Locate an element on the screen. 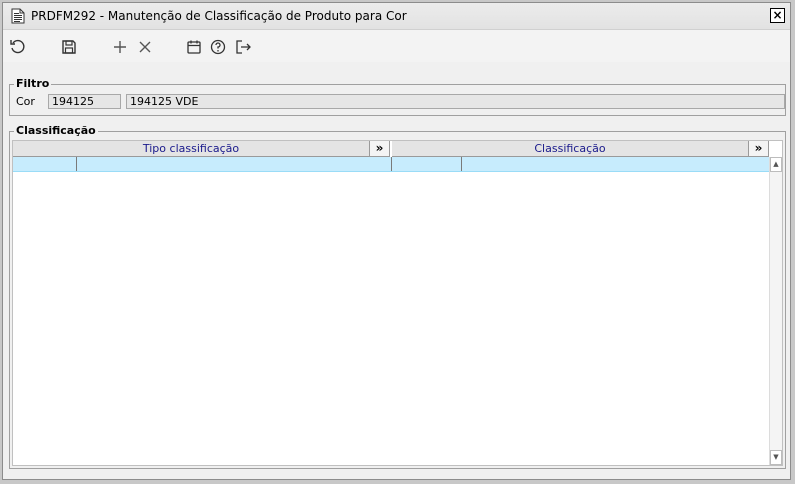 The image size is (795, 484). vertical-scrollbar: ▲ ▼ is located at coordinates (775, 311).